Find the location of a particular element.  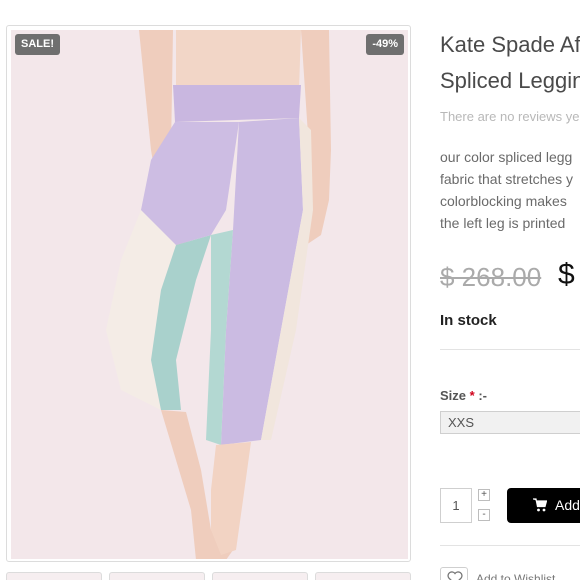

quantity-increase-button: + is located at coordinates (484, 495).